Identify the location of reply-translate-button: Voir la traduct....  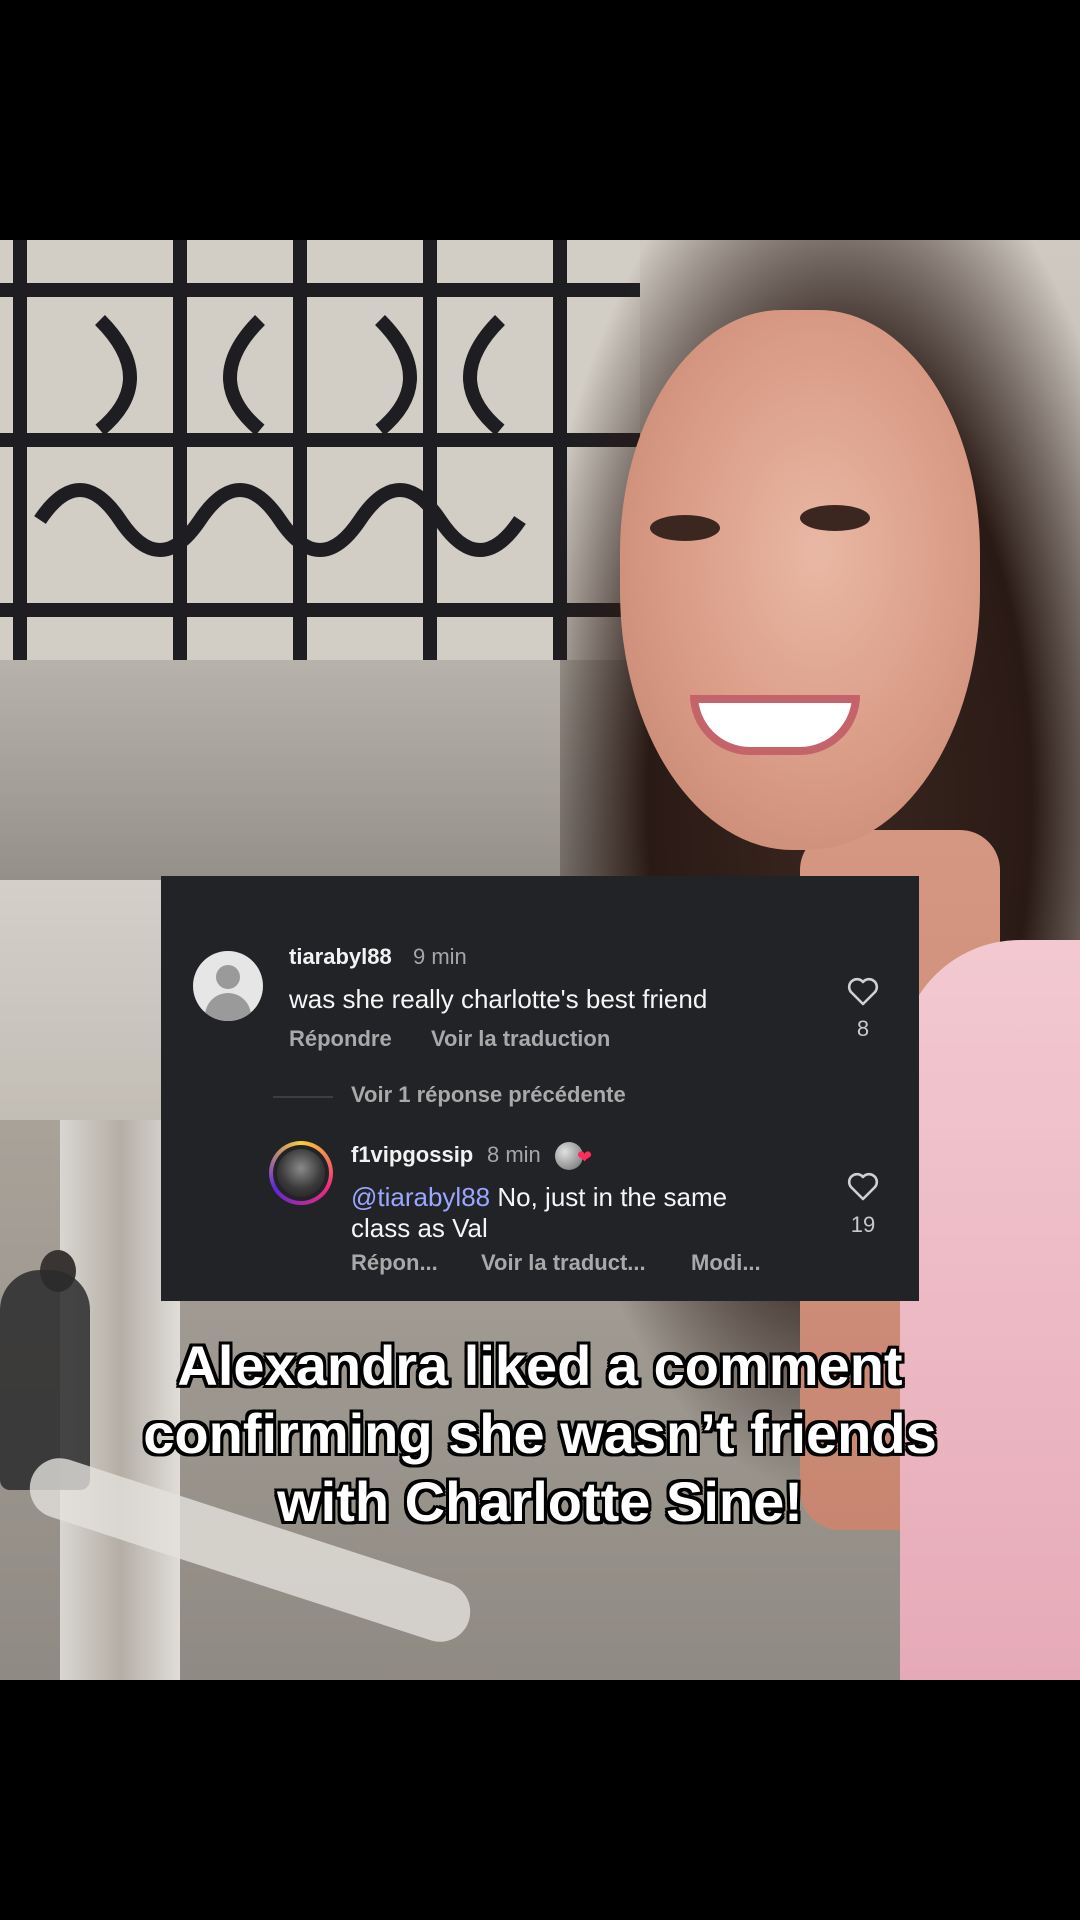
(563, 1263).